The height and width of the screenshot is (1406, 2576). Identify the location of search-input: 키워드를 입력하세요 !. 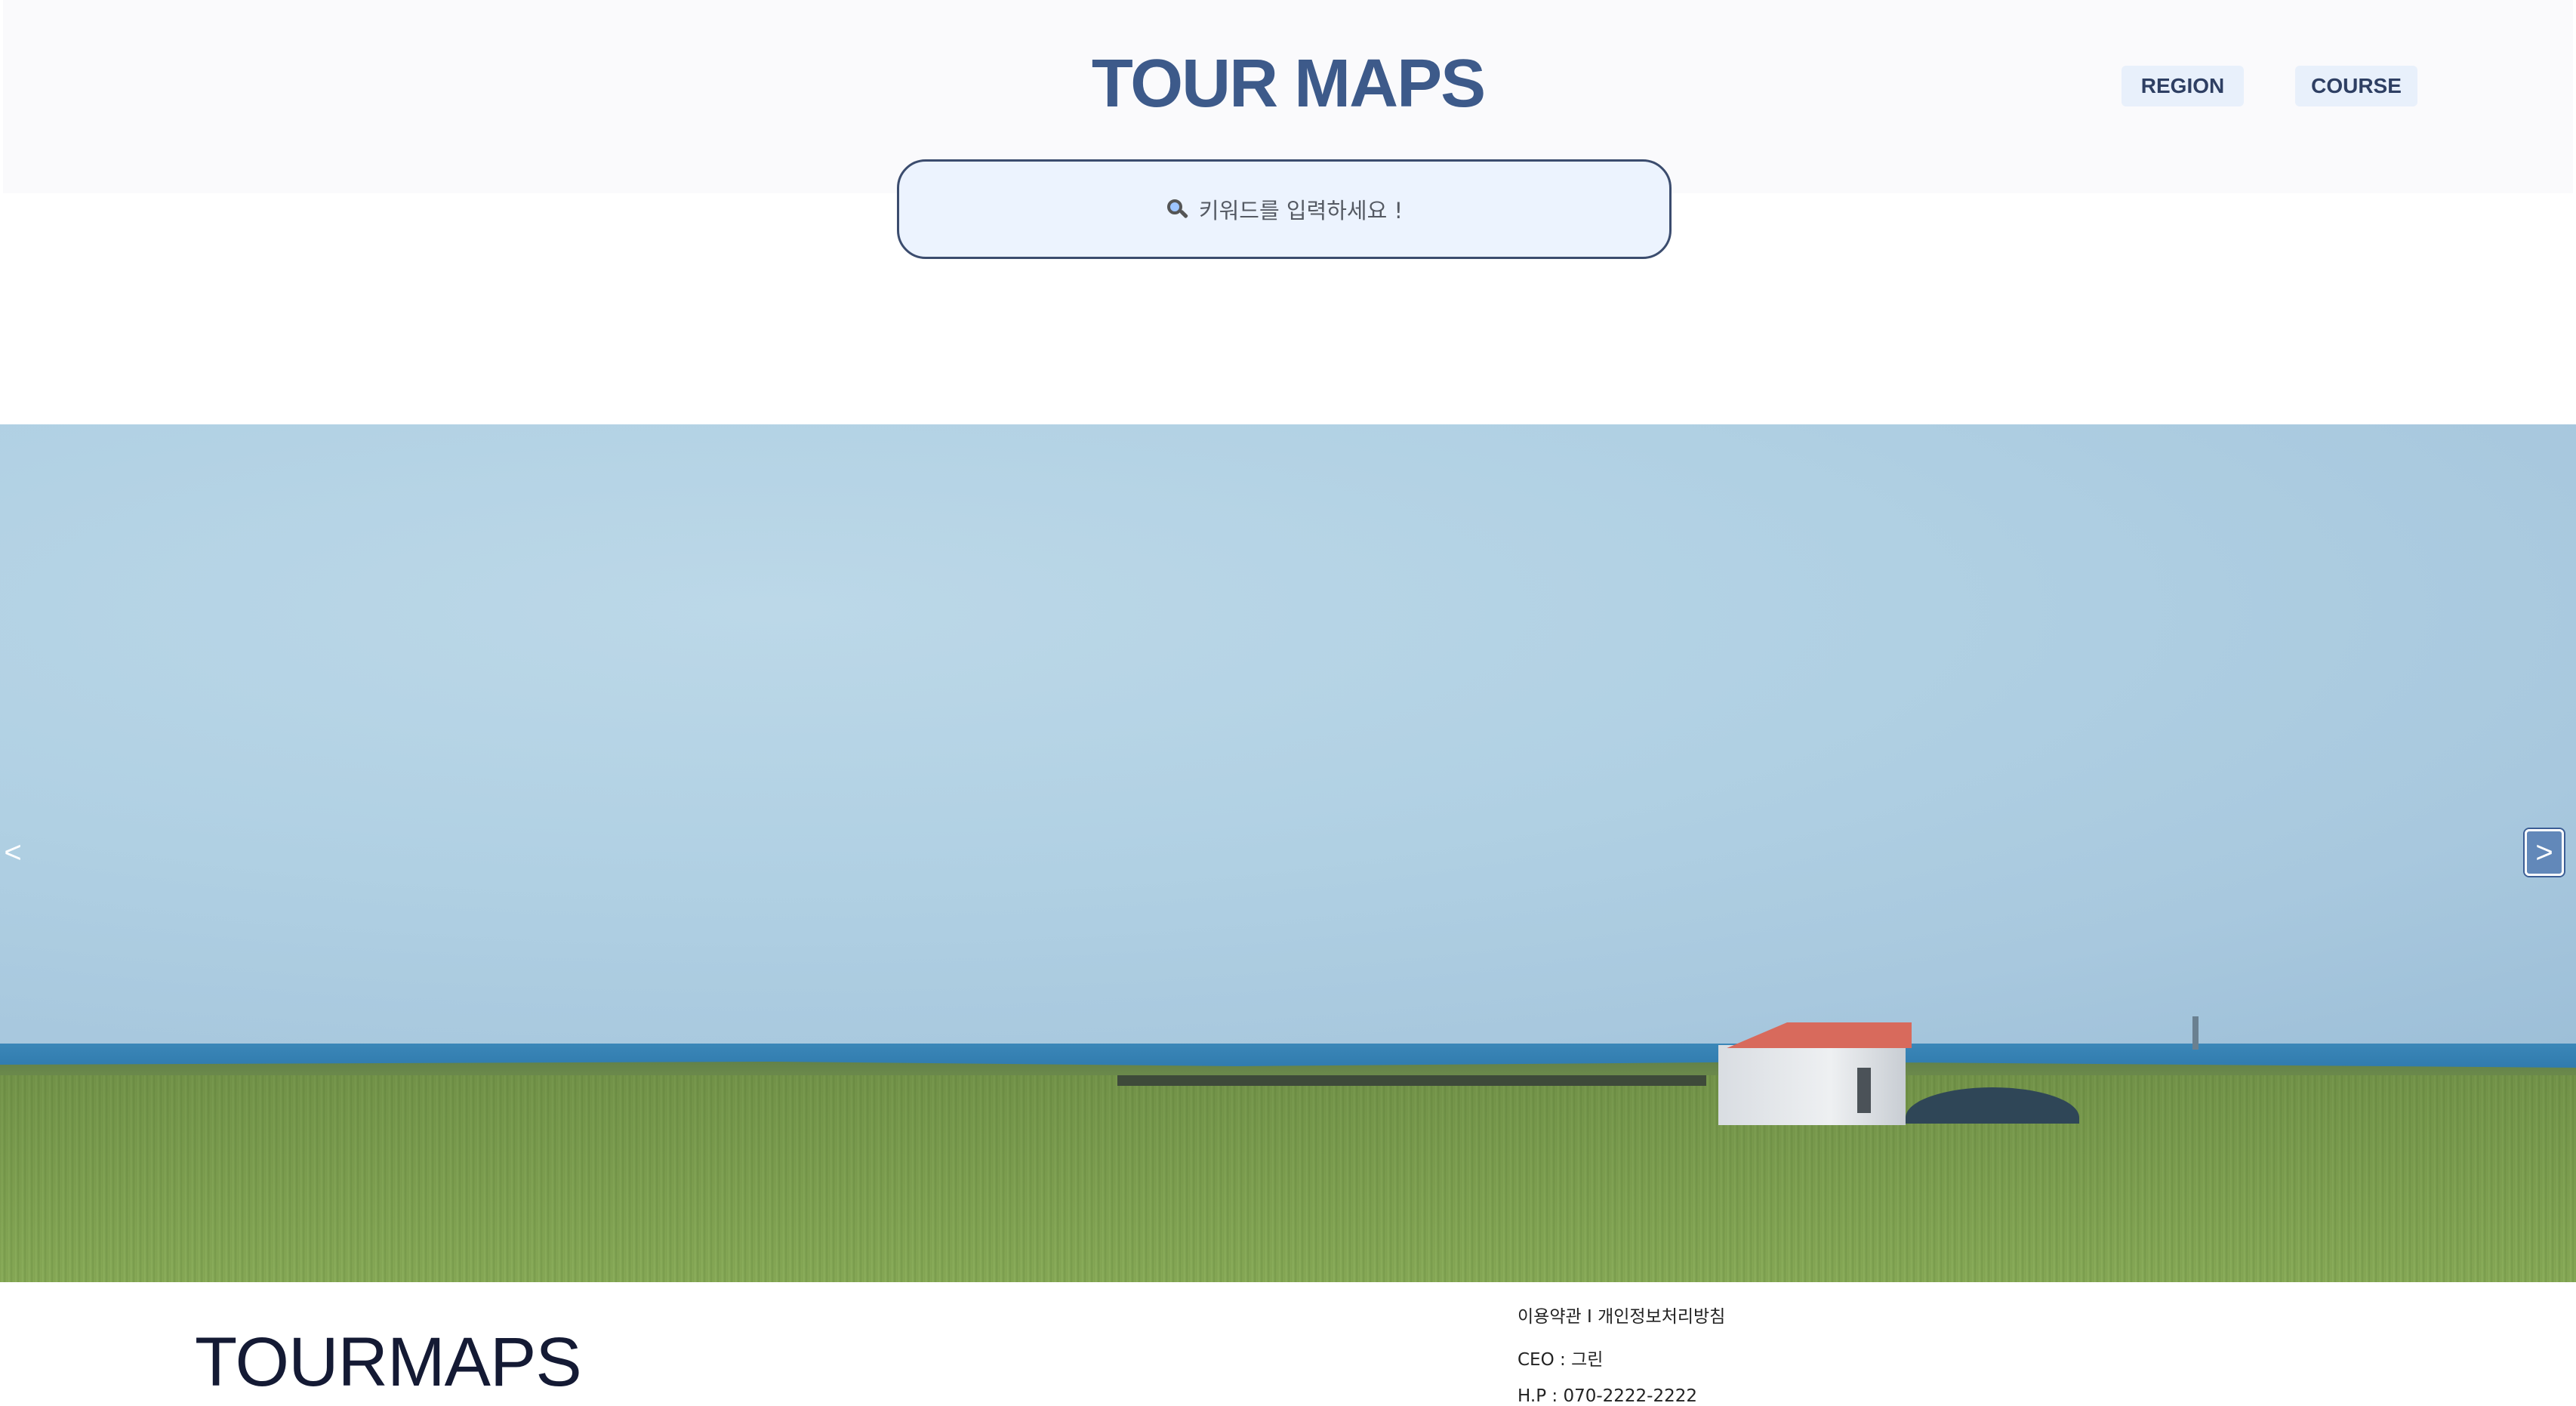
(1284, 209).